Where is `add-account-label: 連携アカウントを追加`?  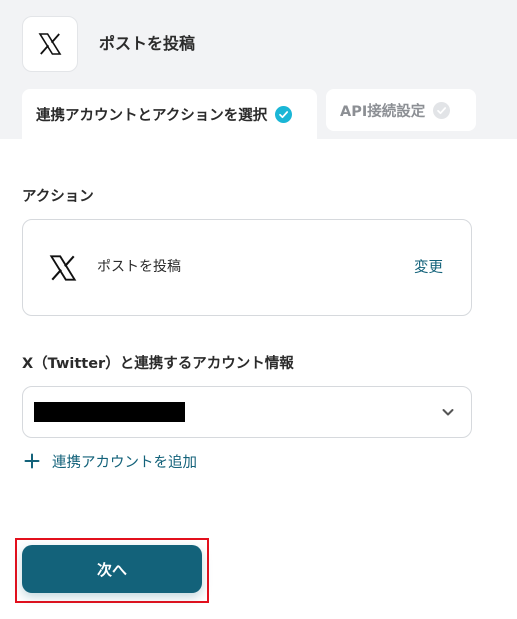 add-account-label: 連携アカウントを追加 is located at coordinates (124, 462).